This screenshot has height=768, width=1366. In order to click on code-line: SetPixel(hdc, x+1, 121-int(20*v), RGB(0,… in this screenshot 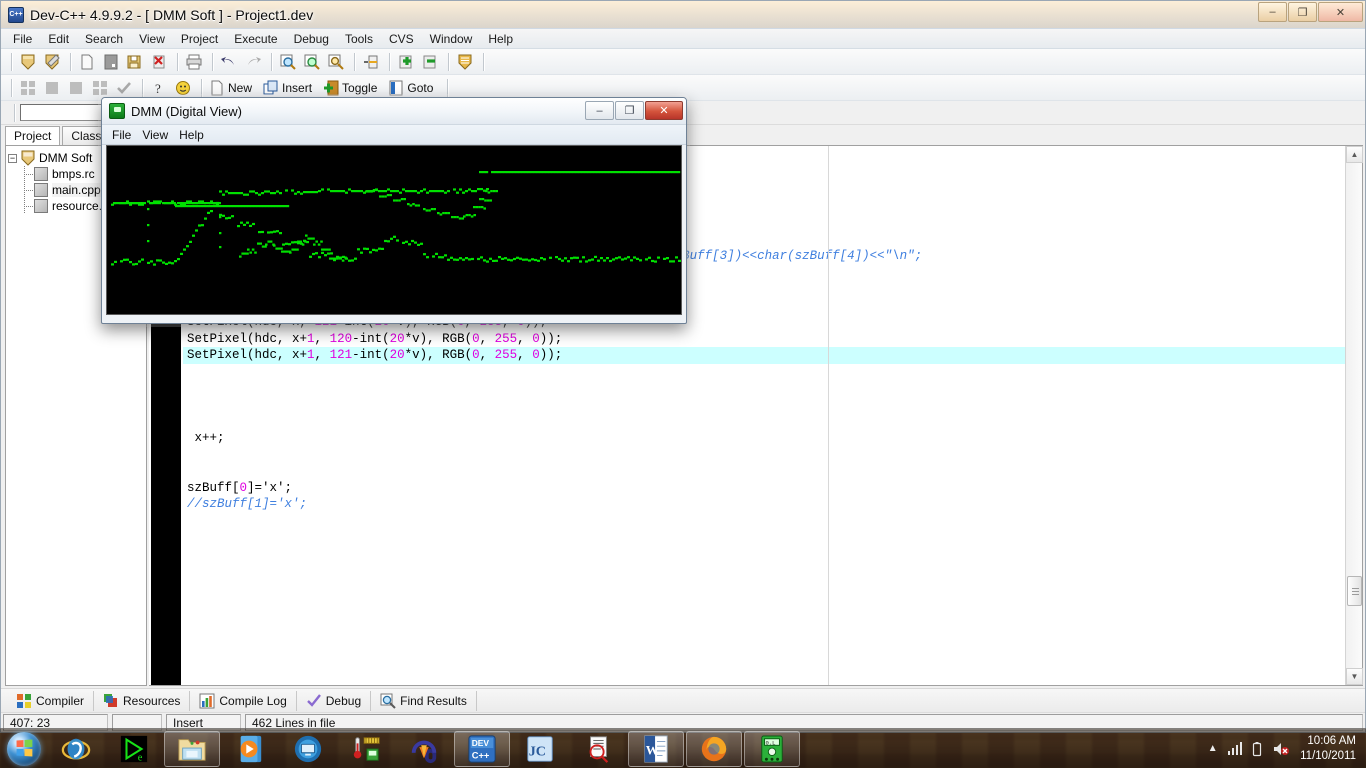, I will do `click(772, 355)`.